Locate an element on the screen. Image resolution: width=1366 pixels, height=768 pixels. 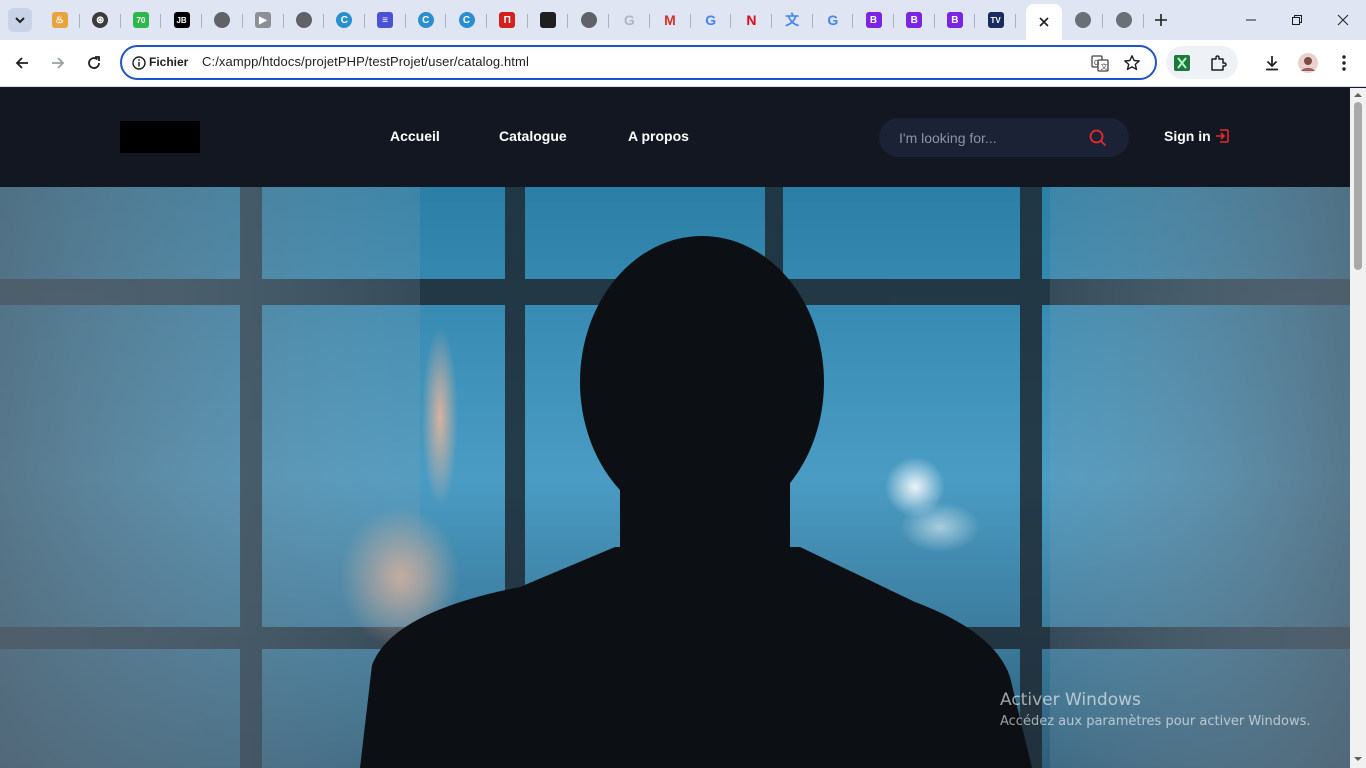
browser-tab: ⊛ is located at coordinates (100, 20).